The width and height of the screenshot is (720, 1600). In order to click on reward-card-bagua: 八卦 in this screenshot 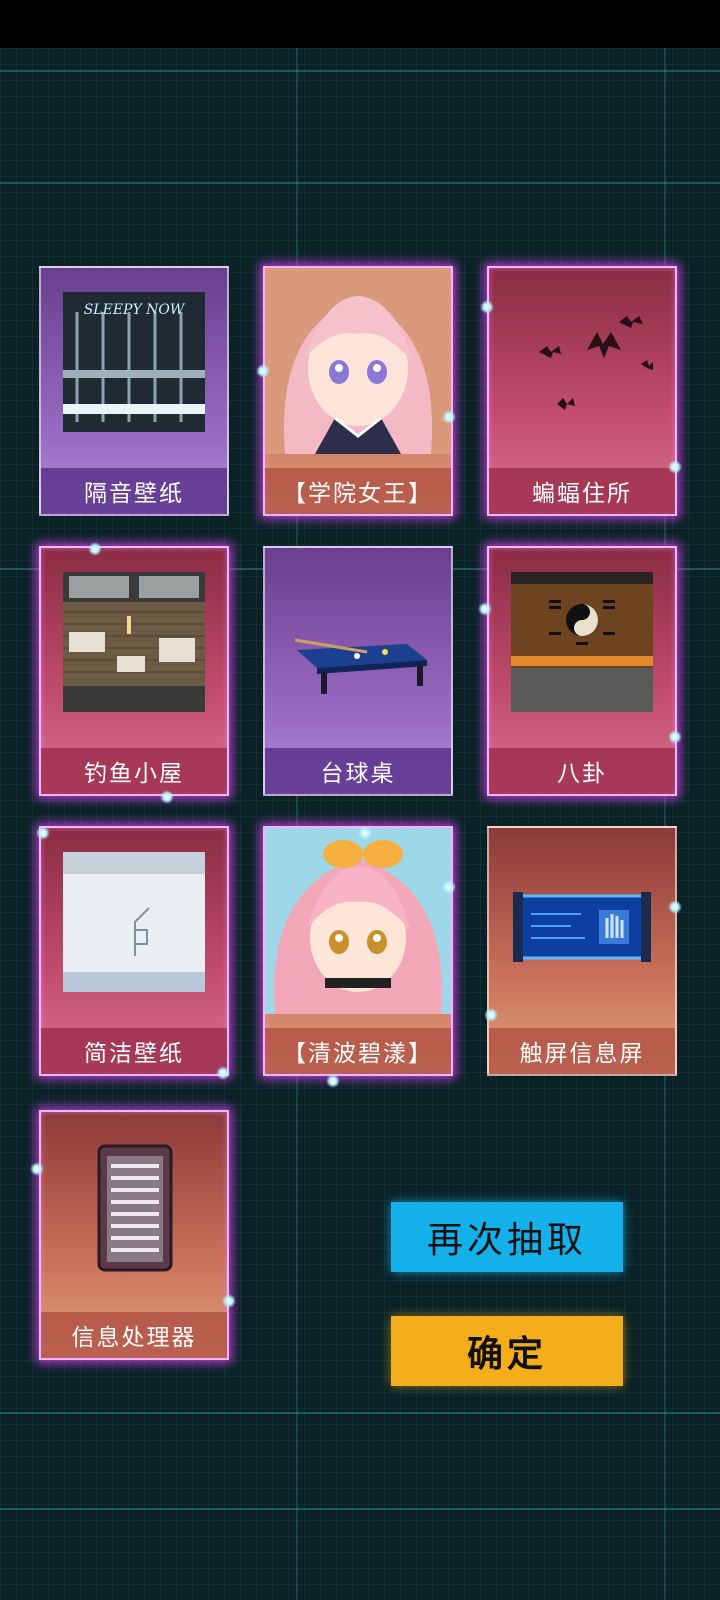, I will do `click(582, 671)`.